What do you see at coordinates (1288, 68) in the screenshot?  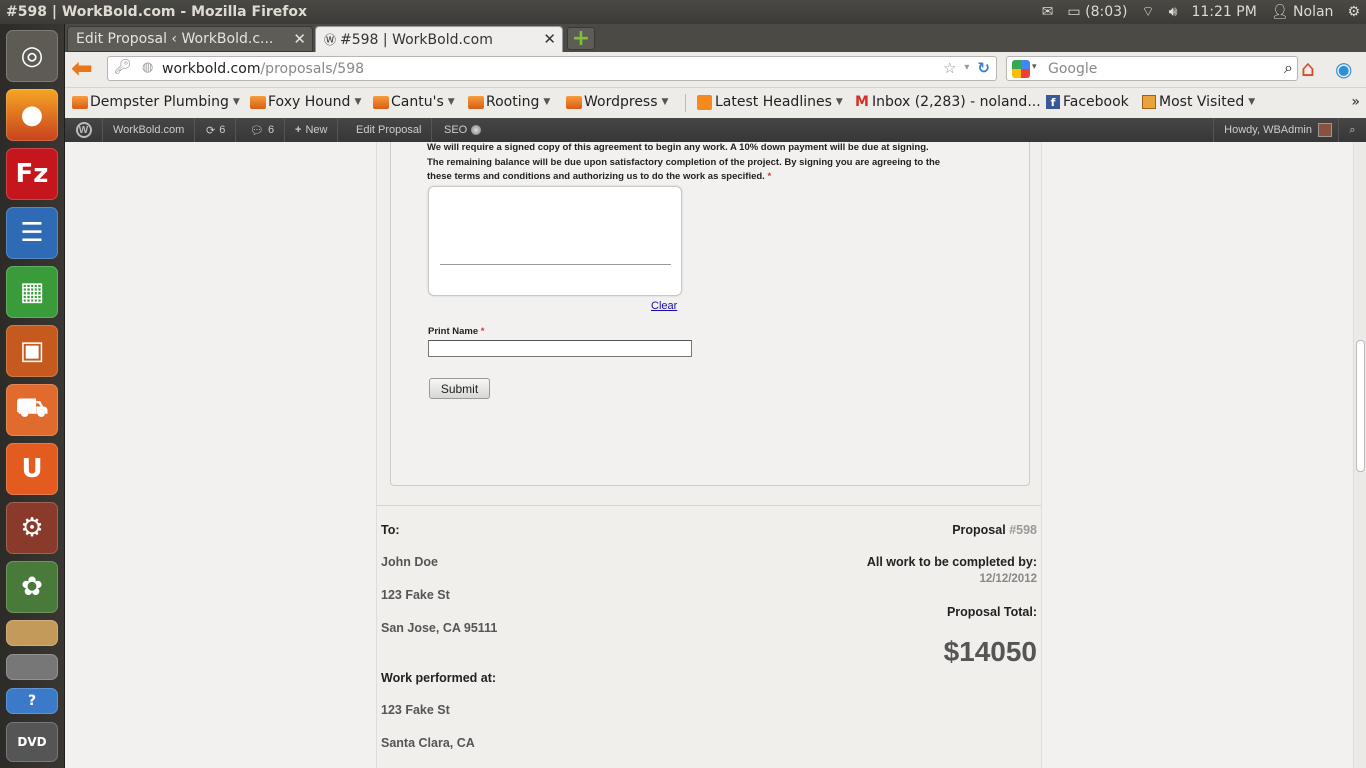 I see `search-icon: ⌕` at bounding box center [1288, 68].